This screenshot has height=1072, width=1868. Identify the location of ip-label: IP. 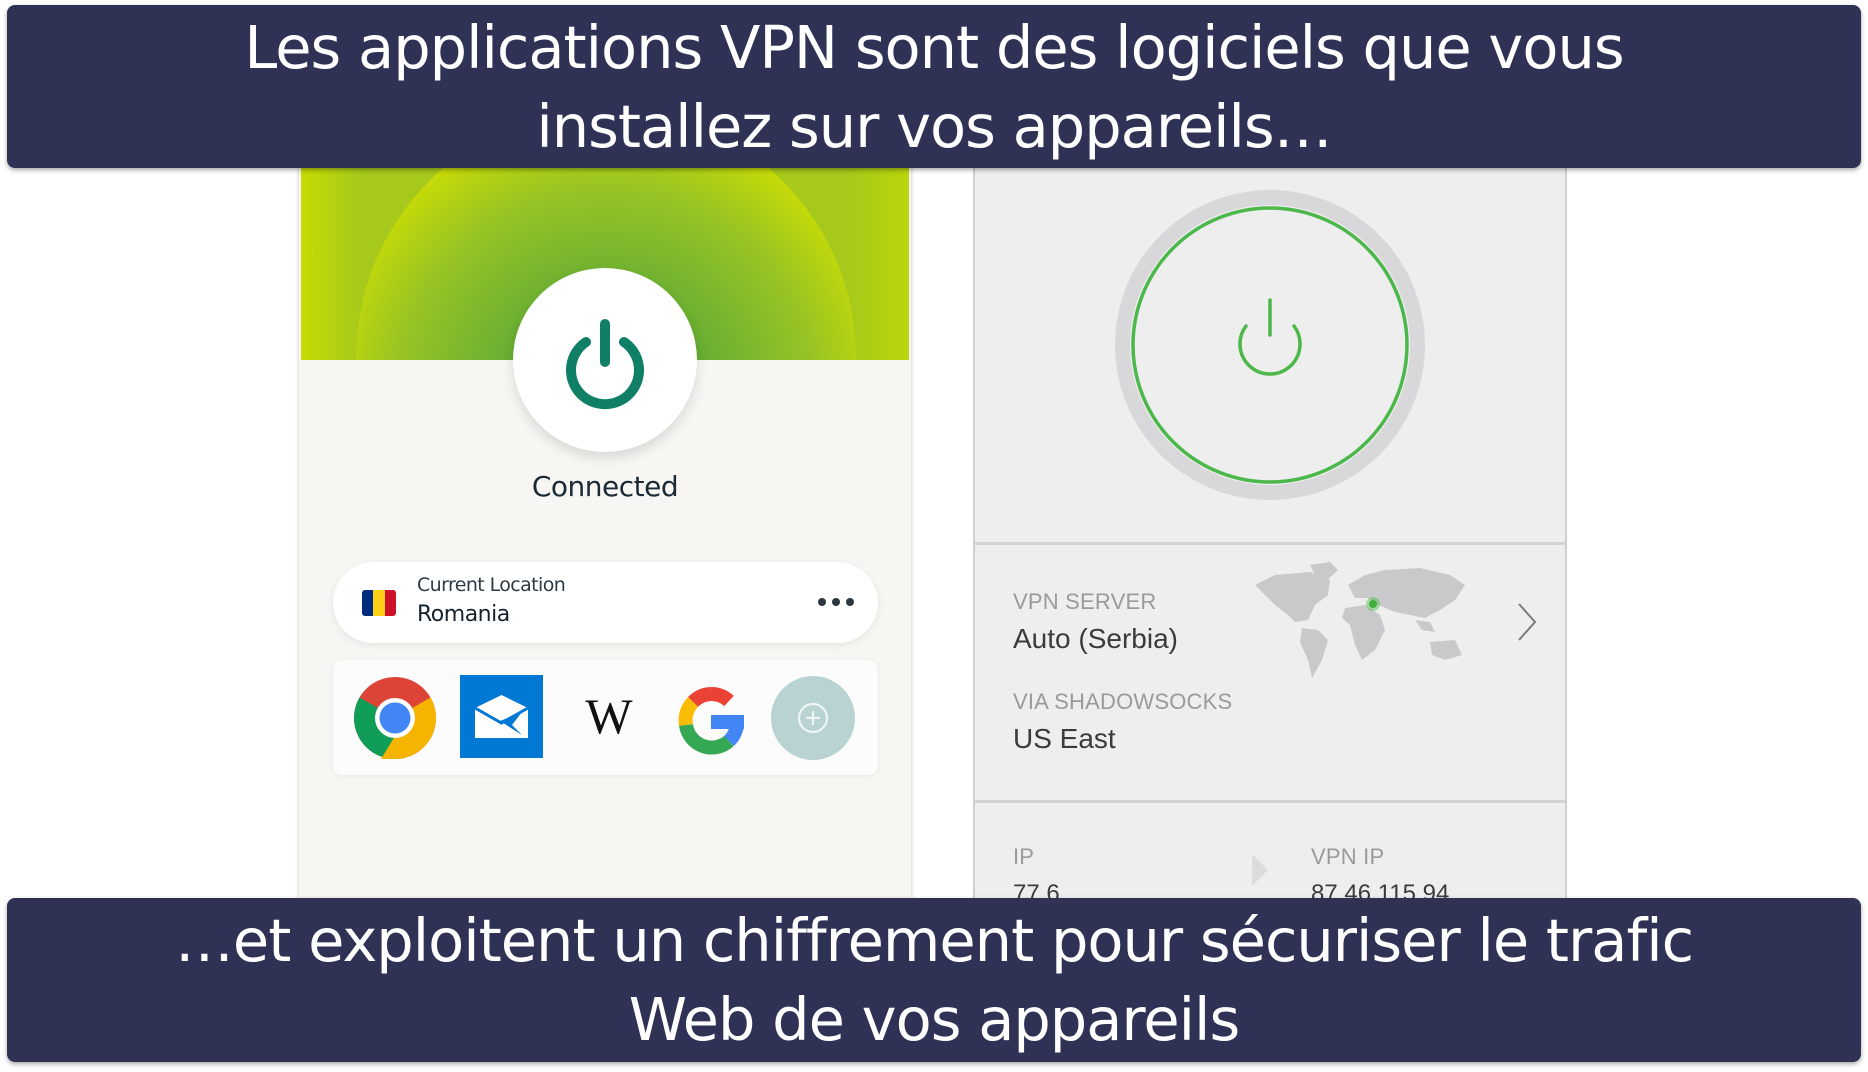
(1024, 856).